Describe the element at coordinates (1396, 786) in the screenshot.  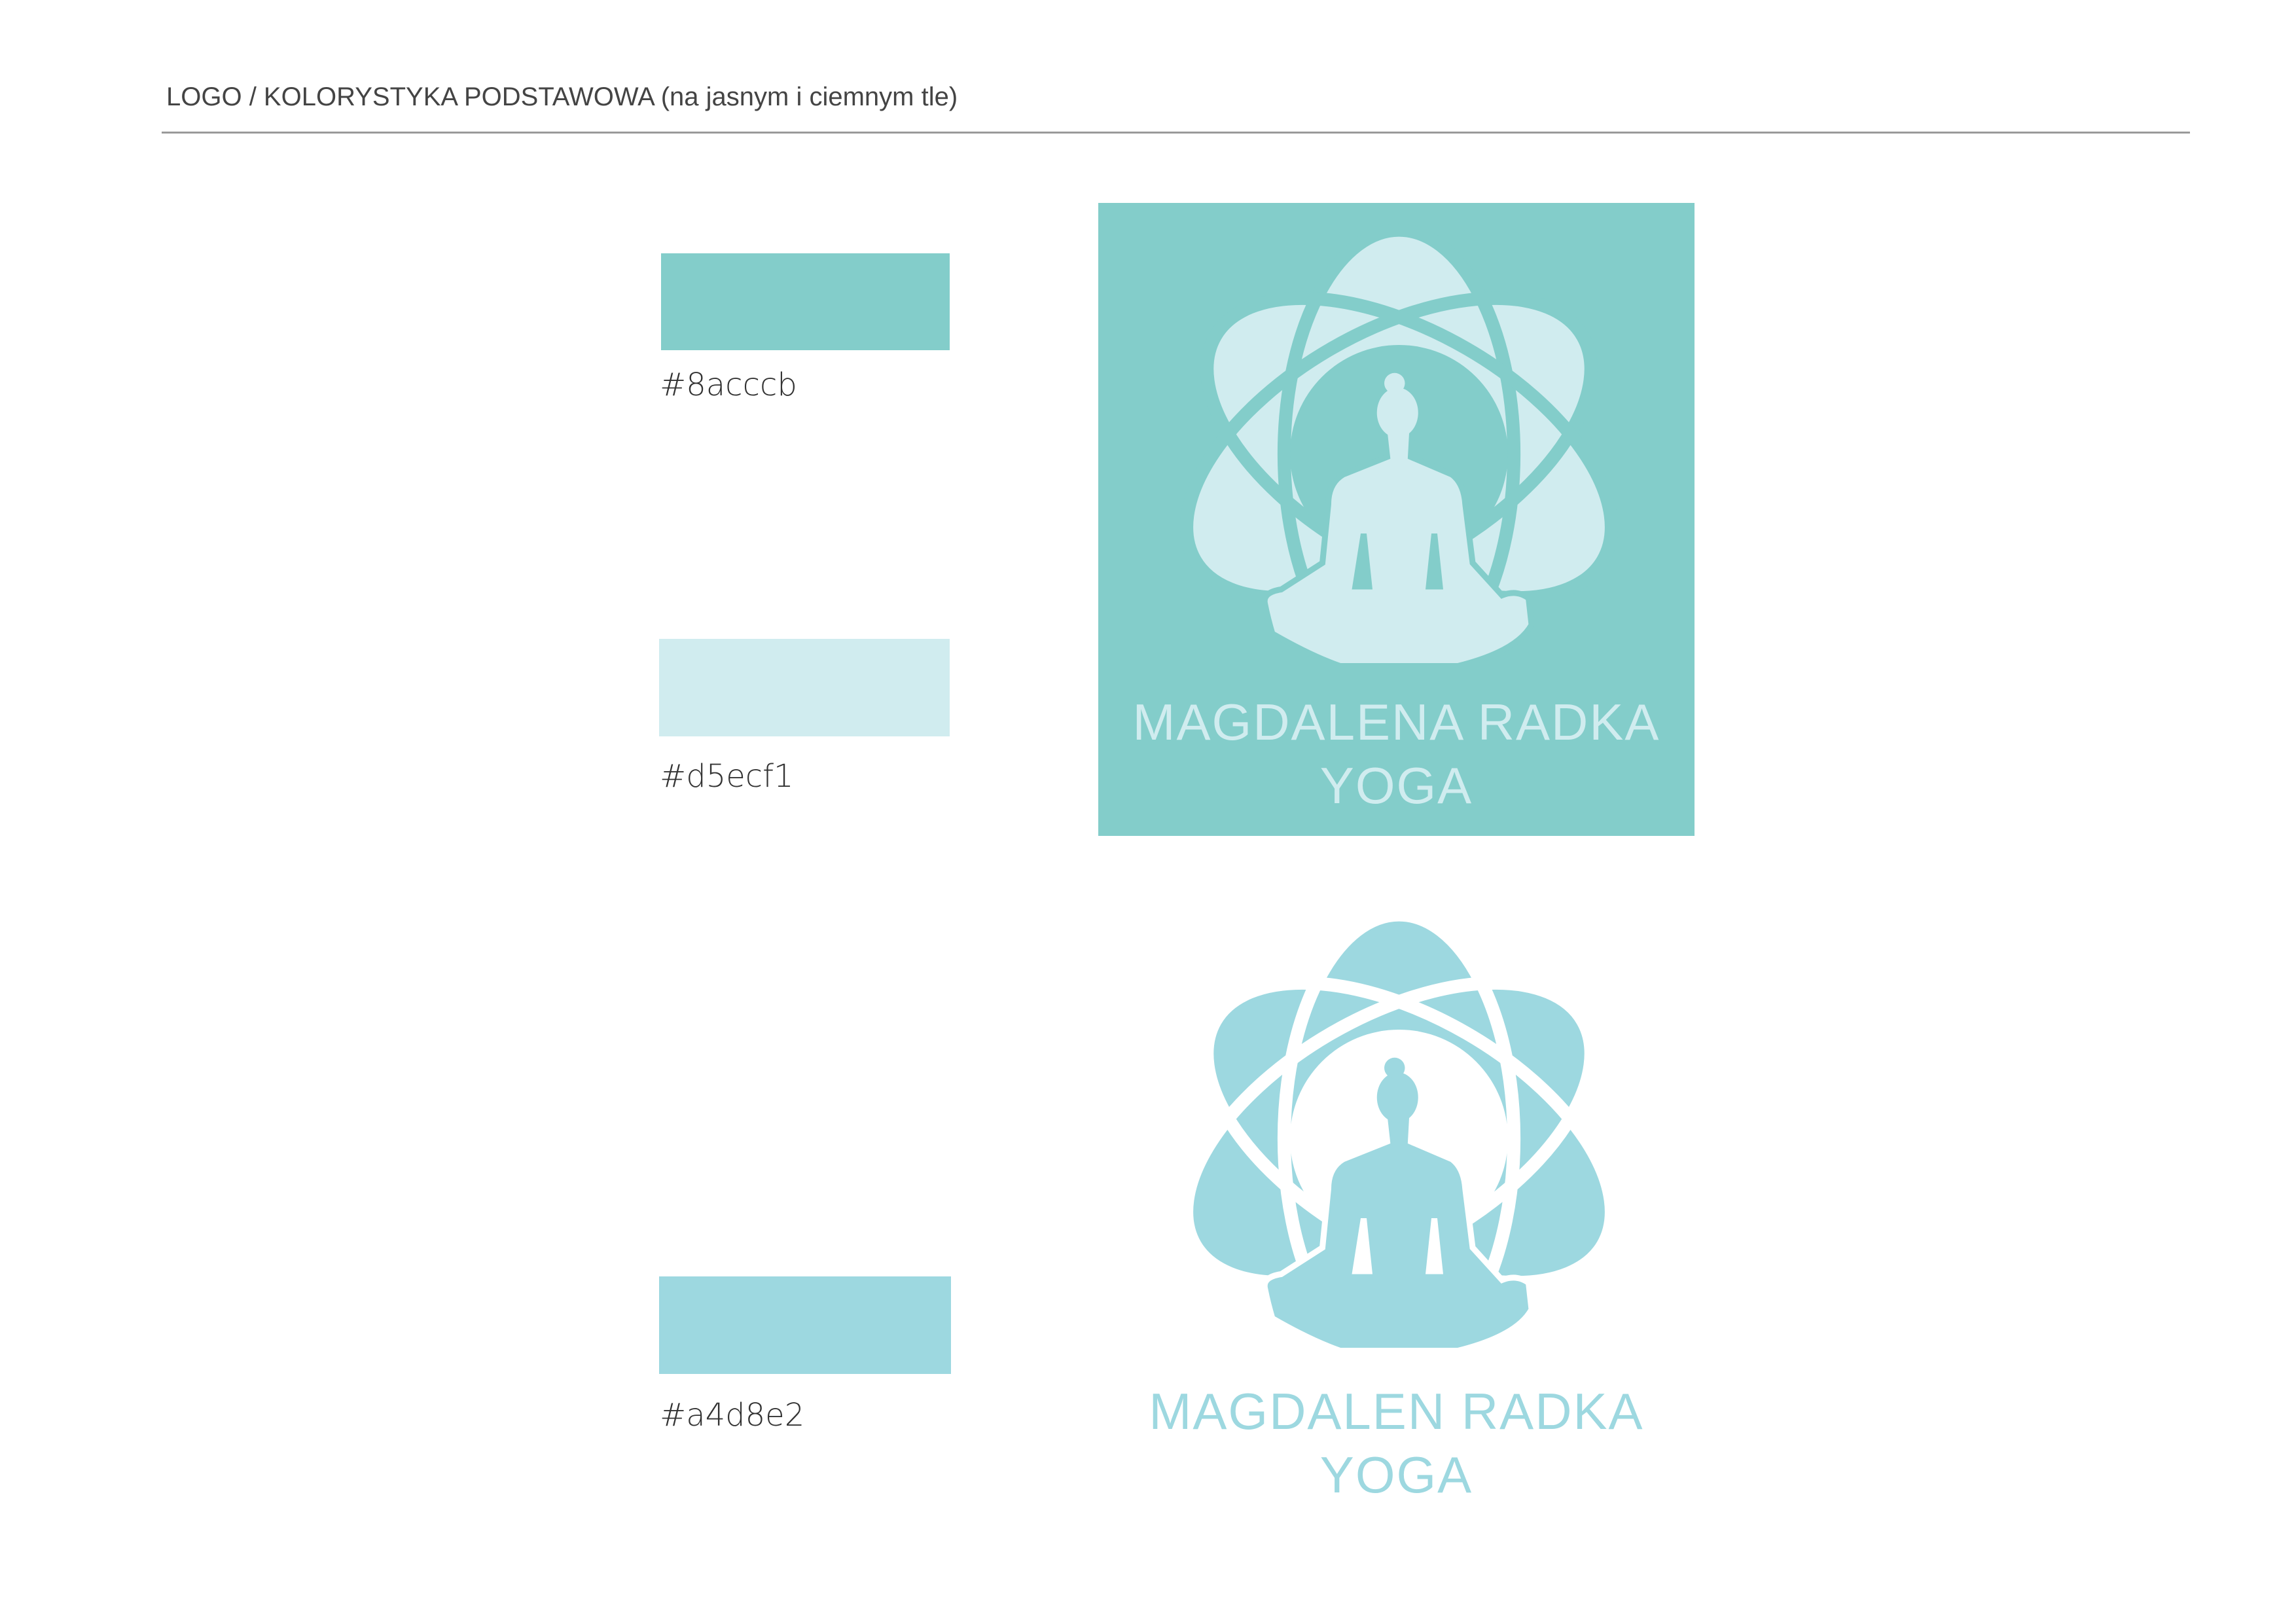
I see `logo-dark-yoga: YOGA` at that location.